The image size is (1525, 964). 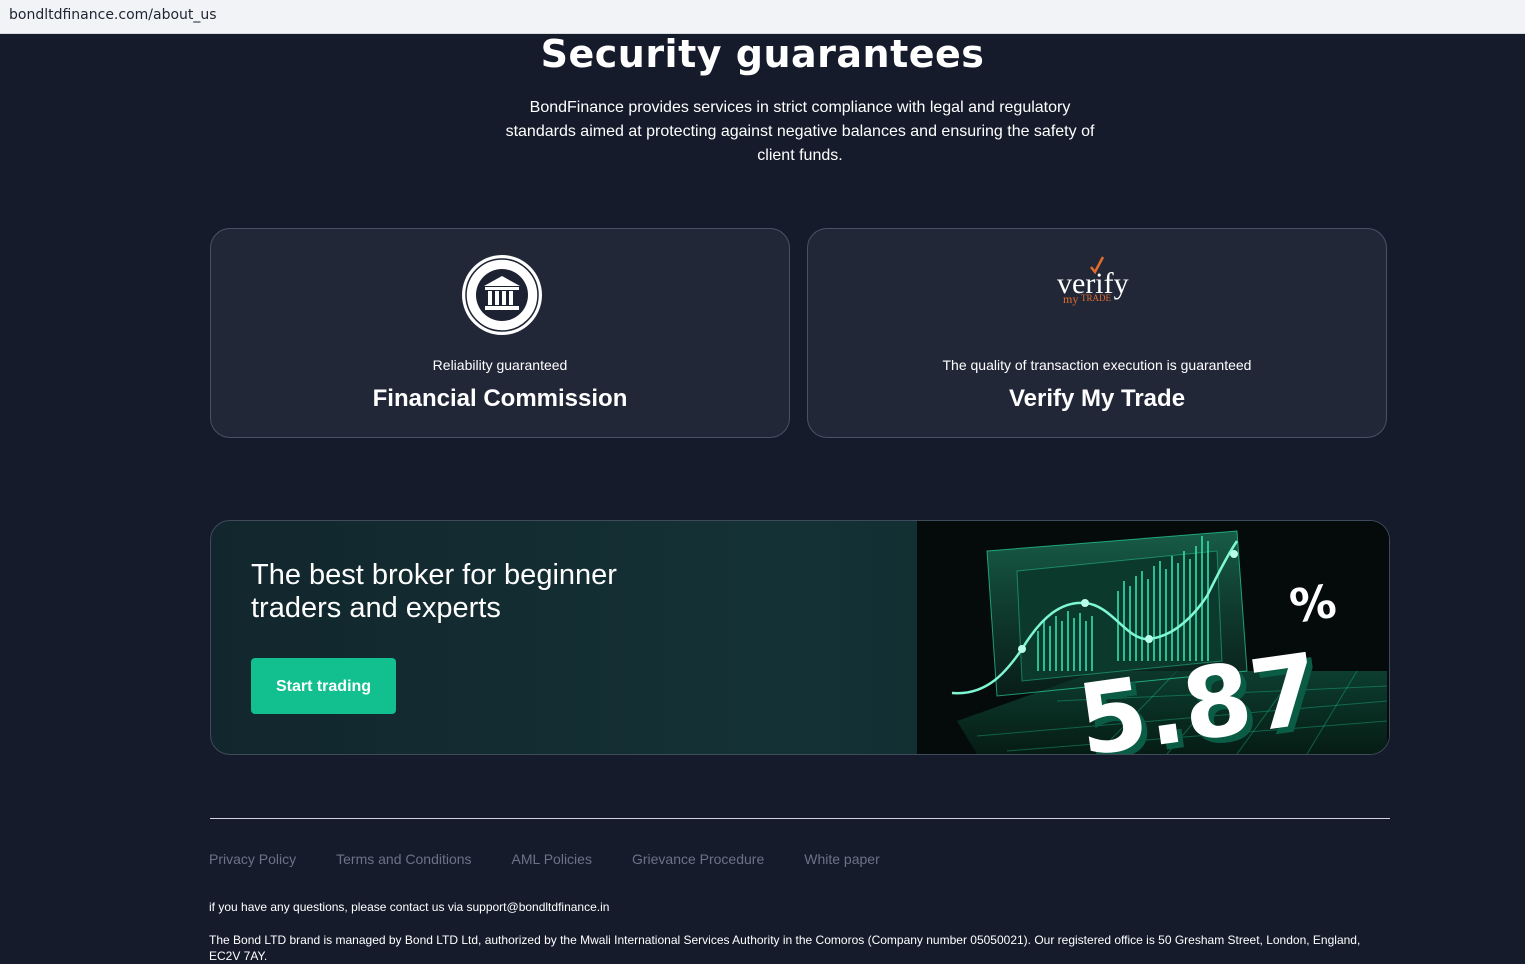 What do you see at coordinates (500, 398) in the screenshot?
I see `card-name: Financial Commission` at bounding box center [500, 398].